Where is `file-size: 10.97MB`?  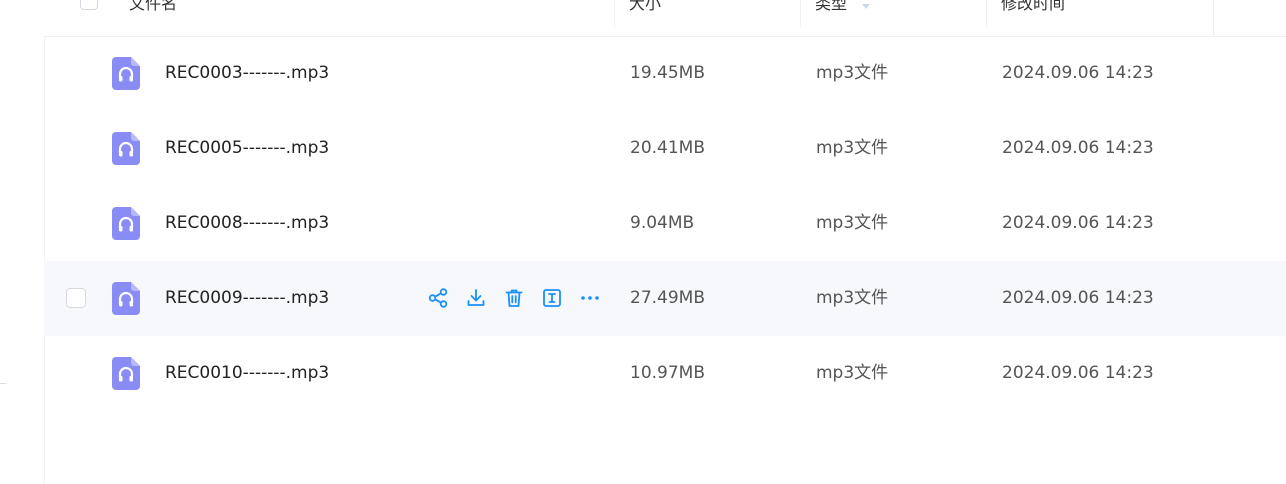 file-size: 10.97MB is located at coordinates (667, 373).